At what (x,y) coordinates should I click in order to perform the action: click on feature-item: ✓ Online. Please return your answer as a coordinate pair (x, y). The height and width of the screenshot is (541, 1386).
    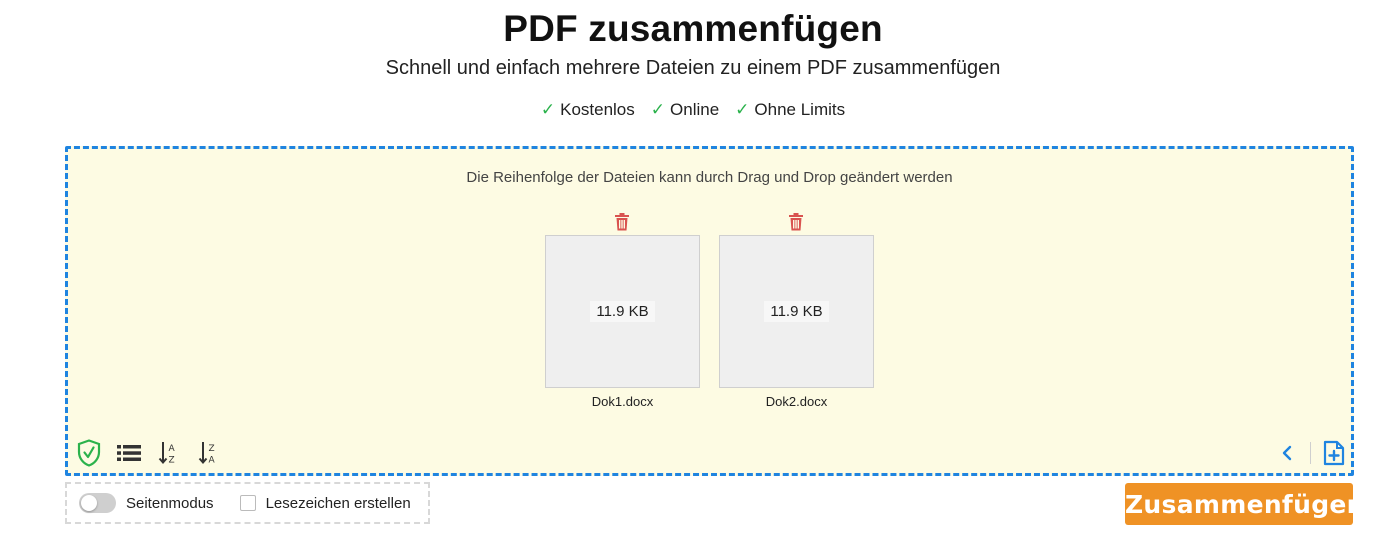
    Looking at the image, I should click on (685, 110).